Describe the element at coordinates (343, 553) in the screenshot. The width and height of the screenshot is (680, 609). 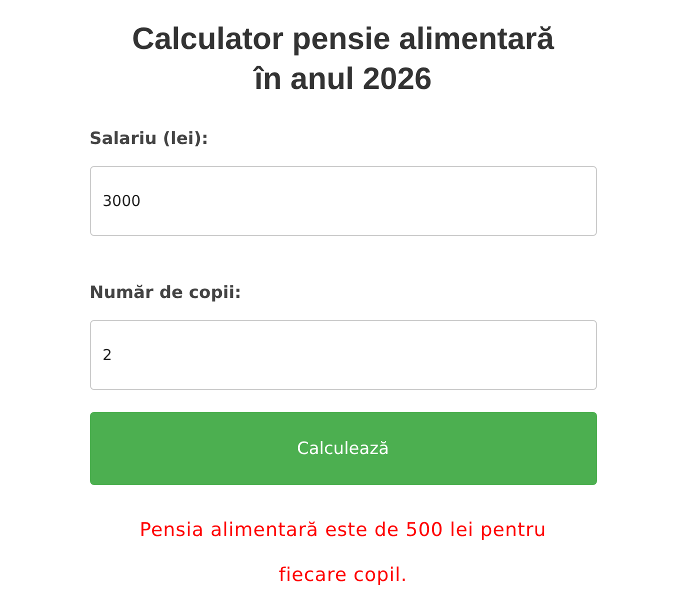
I see `result-text: Pensia alimentară este de 500 lei pentru fiecare copil.` at that location.